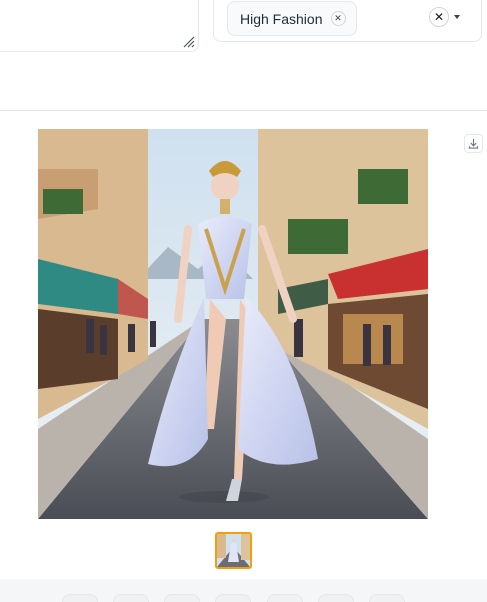 This screenshot has height=602, width=487. I want to click on remove-tag-icon: ✕, so click(338, 18).